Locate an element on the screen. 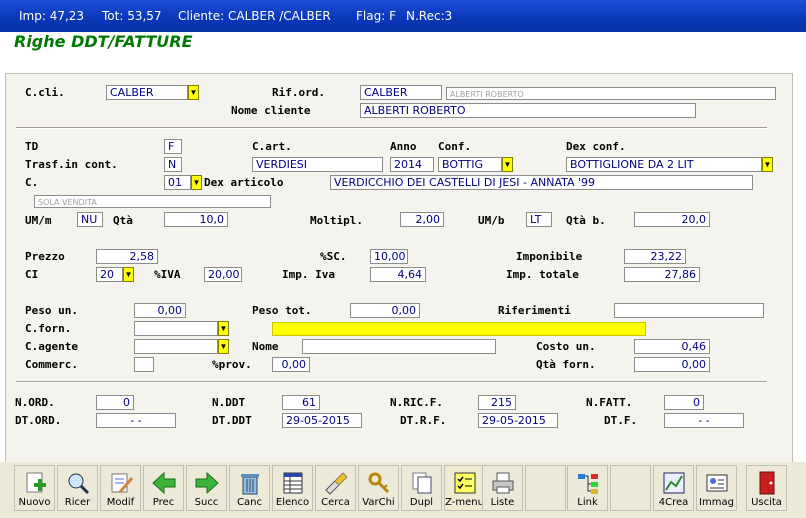 Image resolution: width=806 pixels, height=518 pixels. keys-icon is located at coordinates (378, 483).